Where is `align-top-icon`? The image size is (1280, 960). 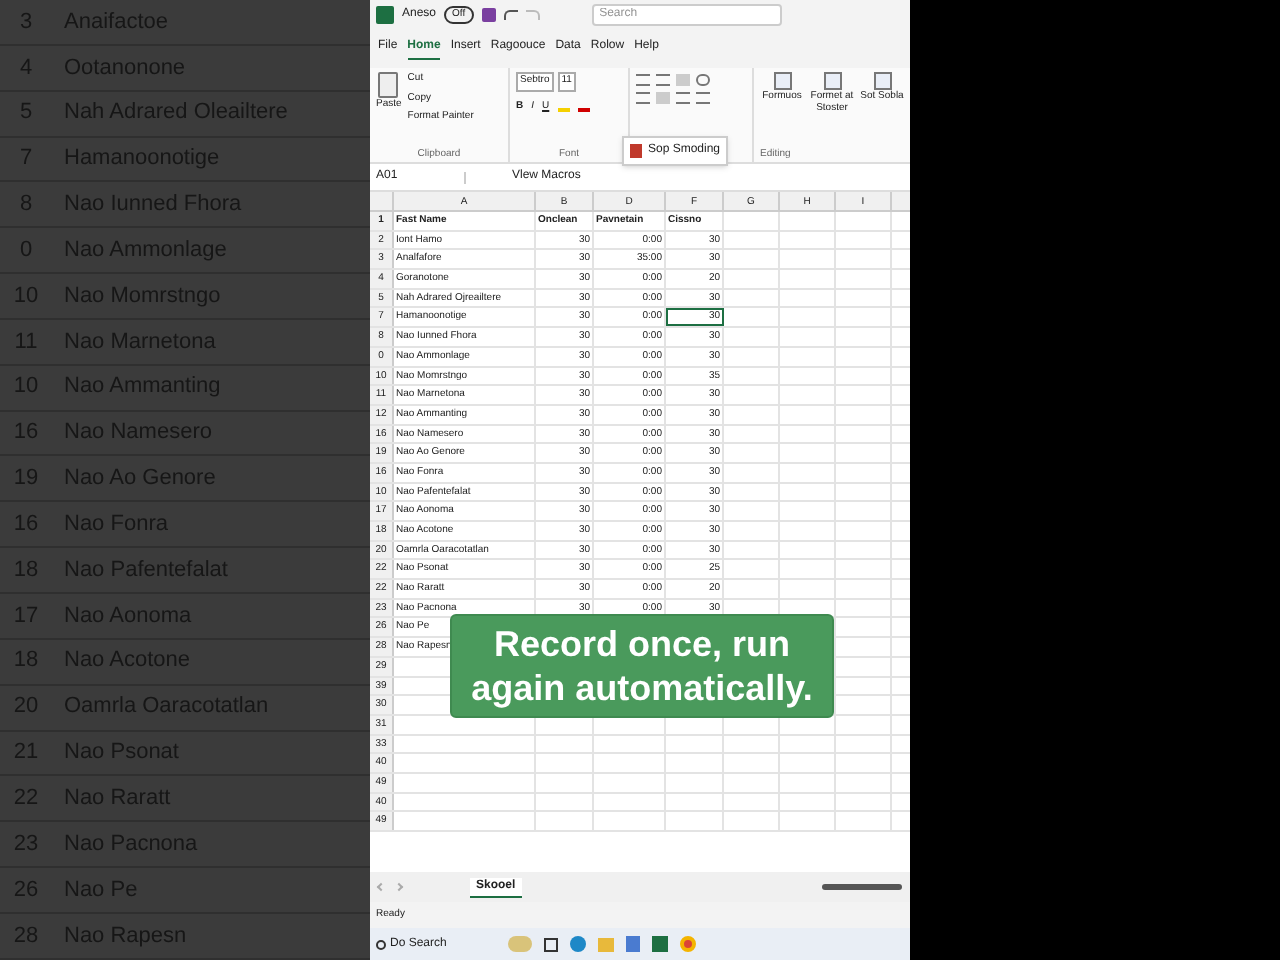 align-top-icon is located at coordinates (643, 80).